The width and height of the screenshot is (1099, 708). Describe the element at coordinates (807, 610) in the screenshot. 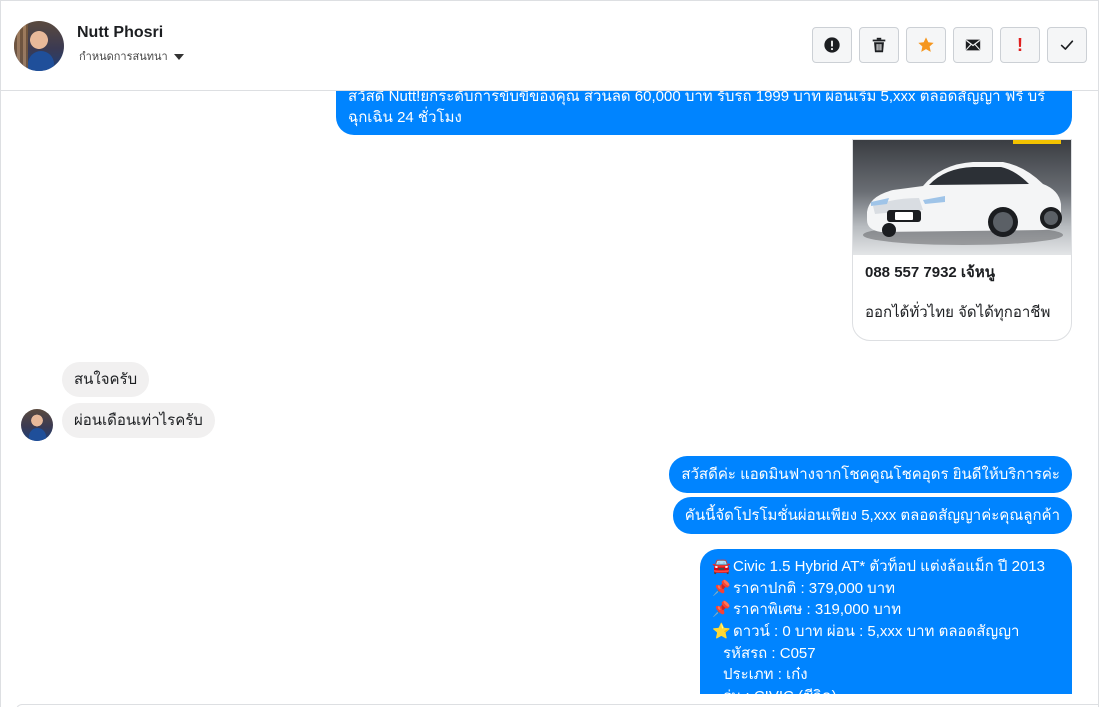

I see `message-line: 📌 ราคาพิเศษ : 319,000 บาท` at that location.